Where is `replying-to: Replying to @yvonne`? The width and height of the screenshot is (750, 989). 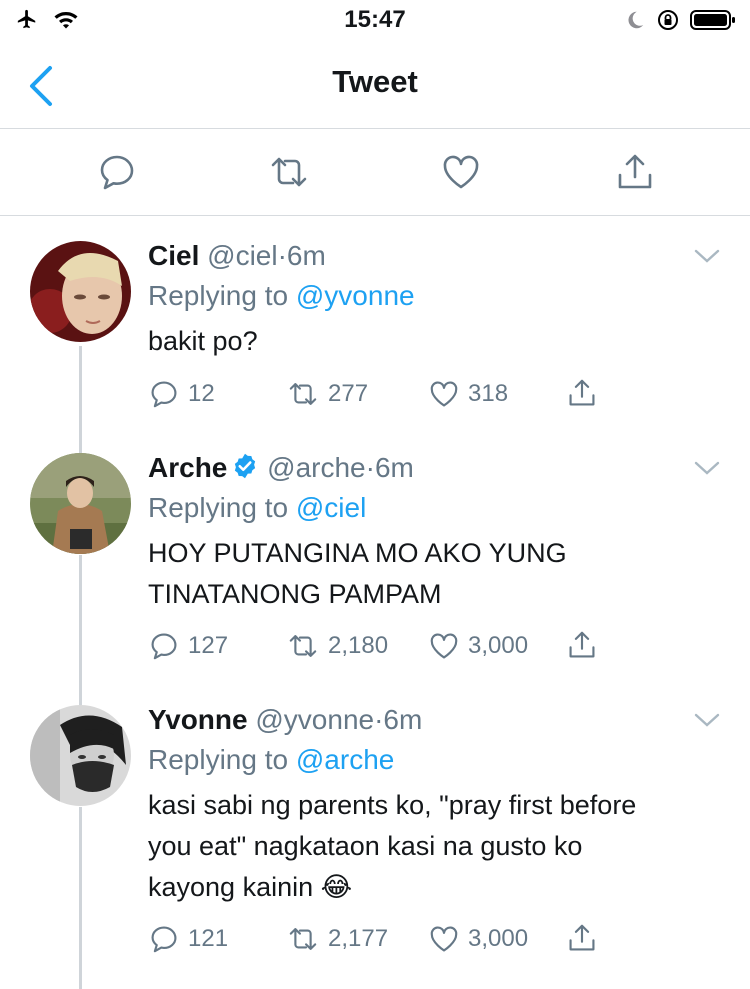
replying-to: Replying to @yvonne is located at coordinates (281, 296).